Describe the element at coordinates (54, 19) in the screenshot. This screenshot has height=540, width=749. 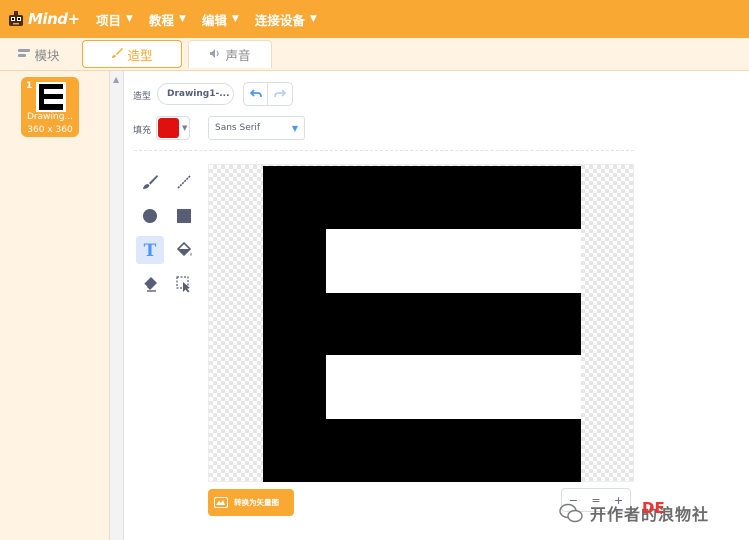
I see `logo-text: Mind+` at that location.